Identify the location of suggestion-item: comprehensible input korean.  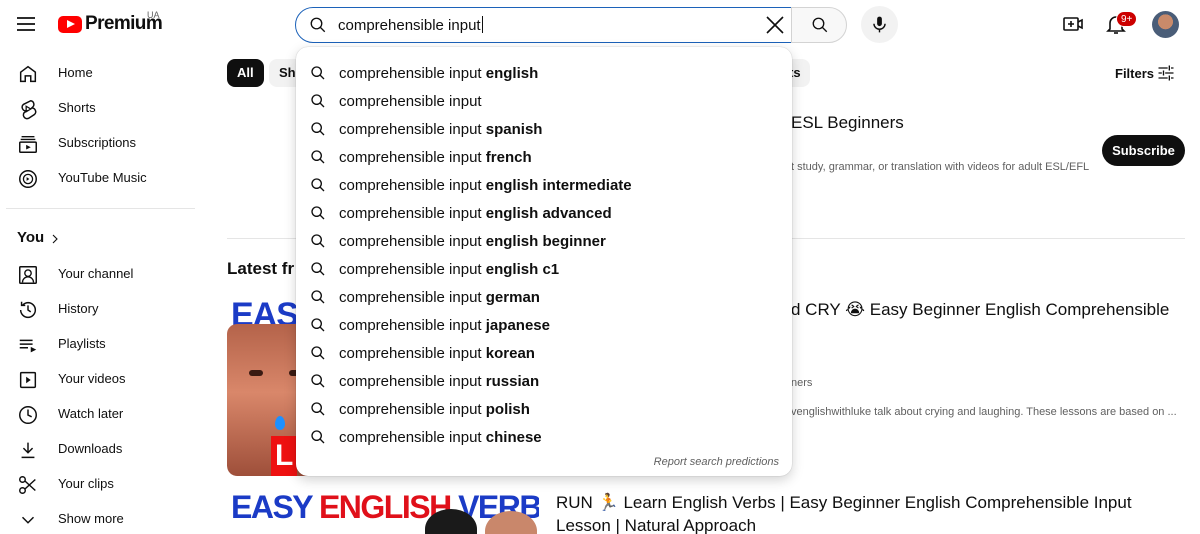
(544, 353).